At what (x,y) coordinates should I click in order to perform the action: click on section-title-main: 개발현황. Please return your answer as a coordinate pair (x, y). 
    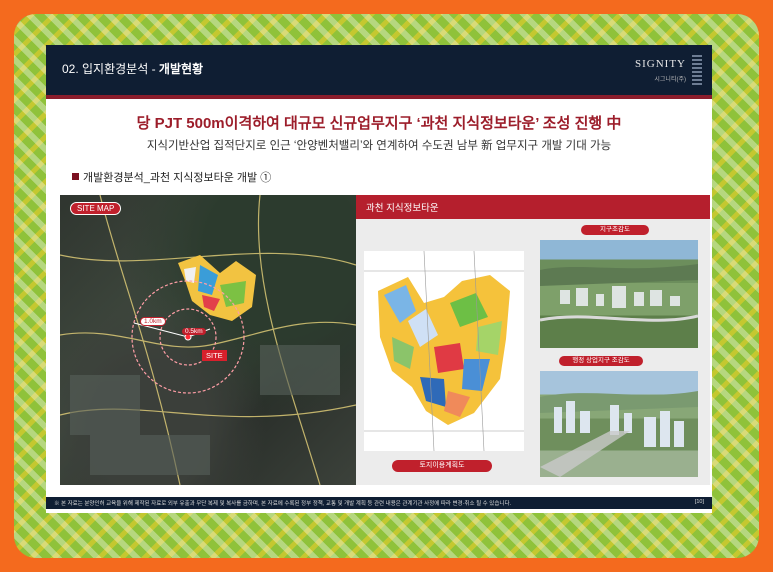
    Looking at the image, I should click on (181, 69).